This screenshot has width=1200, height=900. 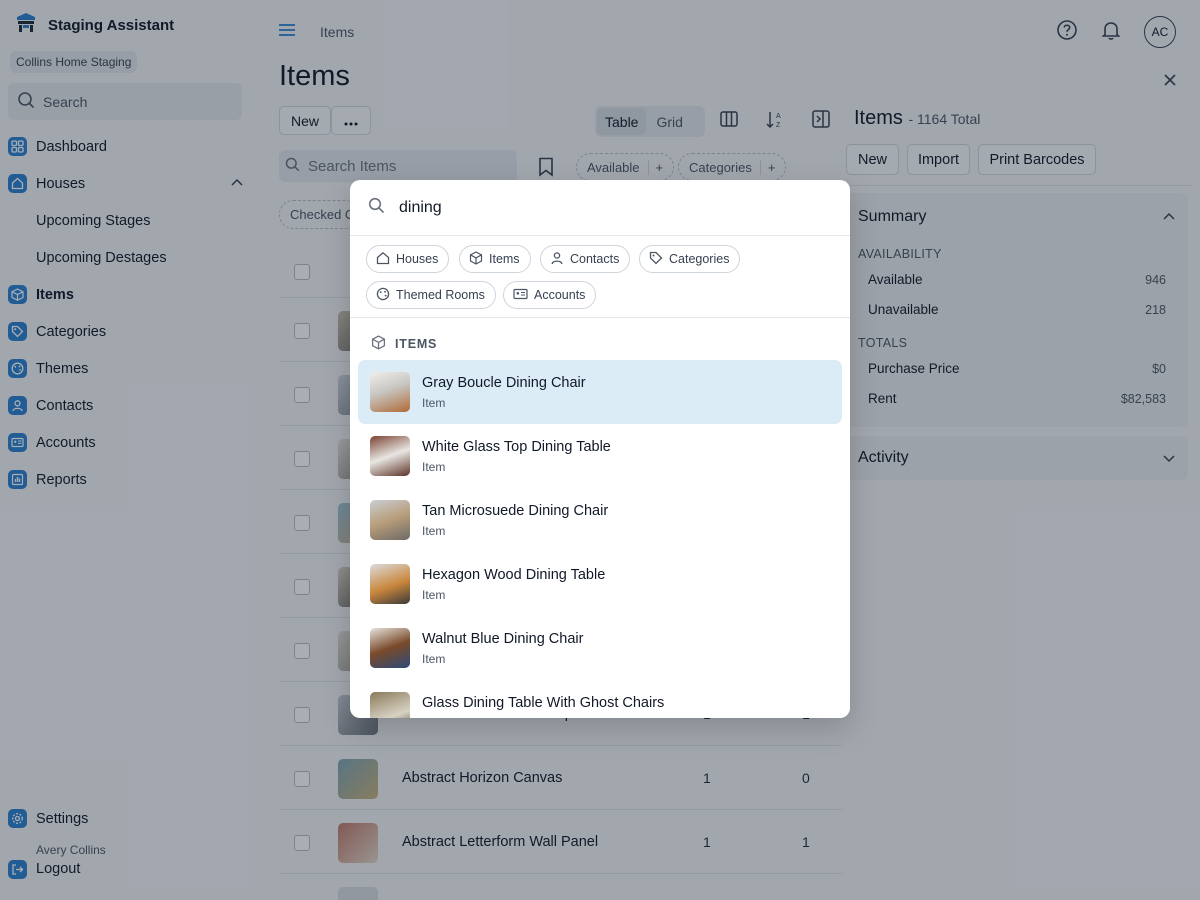 I want to click on result-name: White Glass Top Dining Table, so click(x=516, y=447).